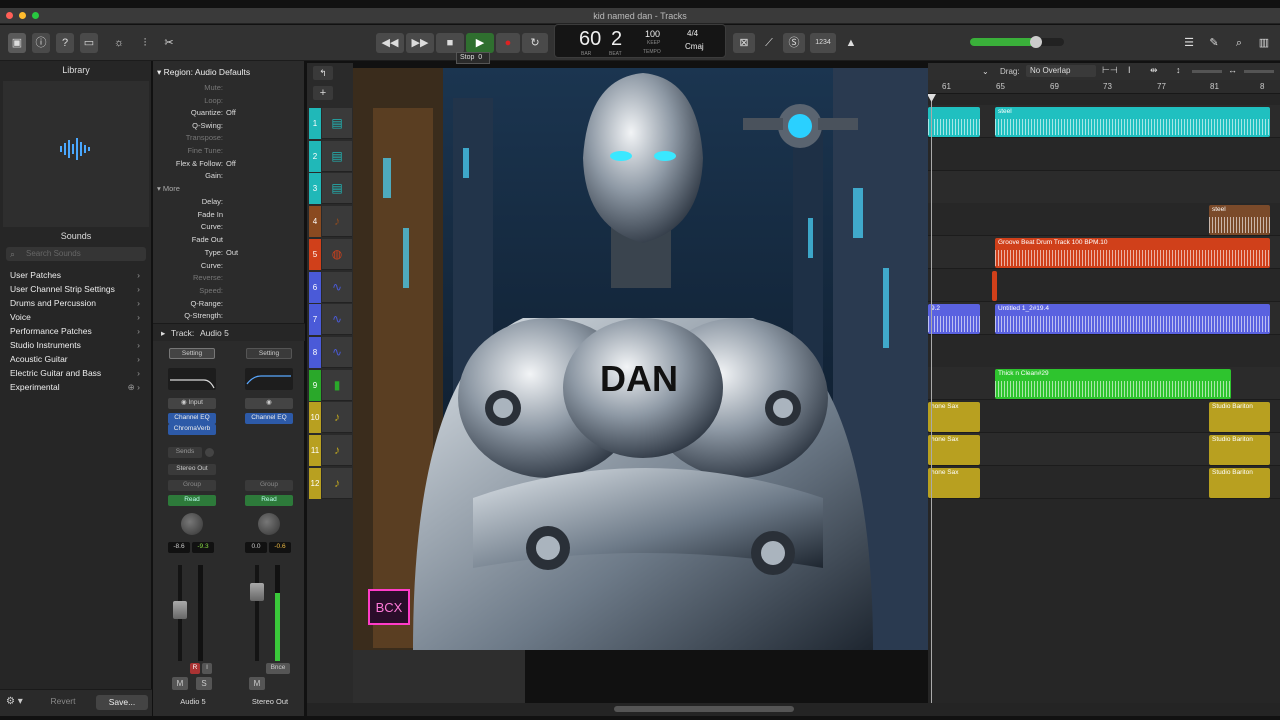  Describe the element at coordinates (315, 189) in the screenshot. I see `track-number: 3` at that location.